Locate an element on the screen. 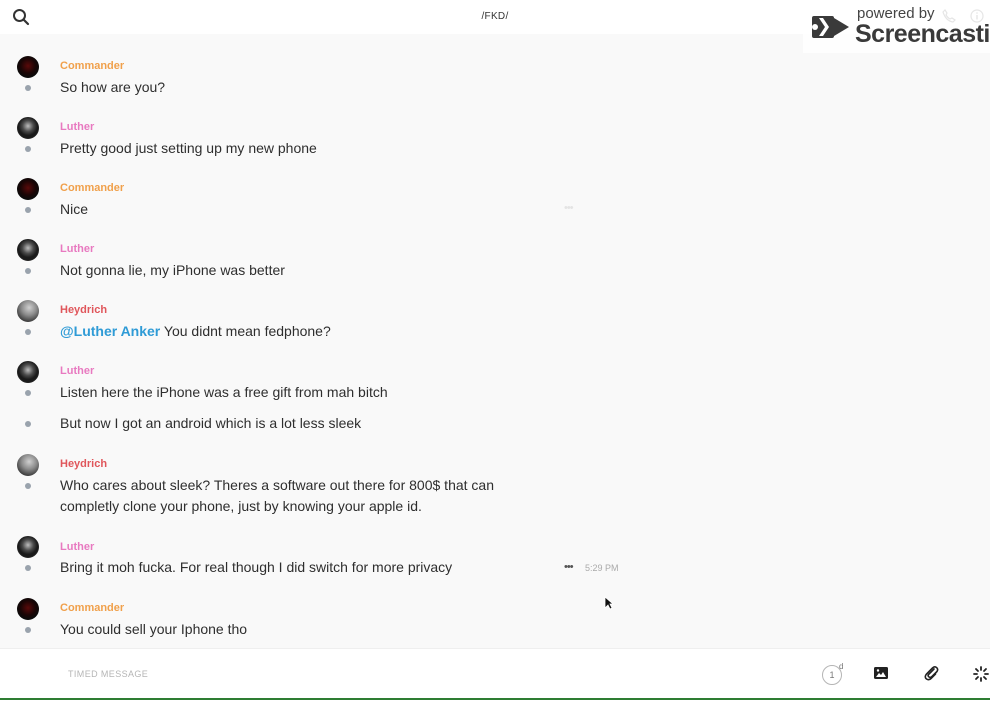 This screenshot has height=701, width=990. spinner-icon is located at coordinates (981, 675).